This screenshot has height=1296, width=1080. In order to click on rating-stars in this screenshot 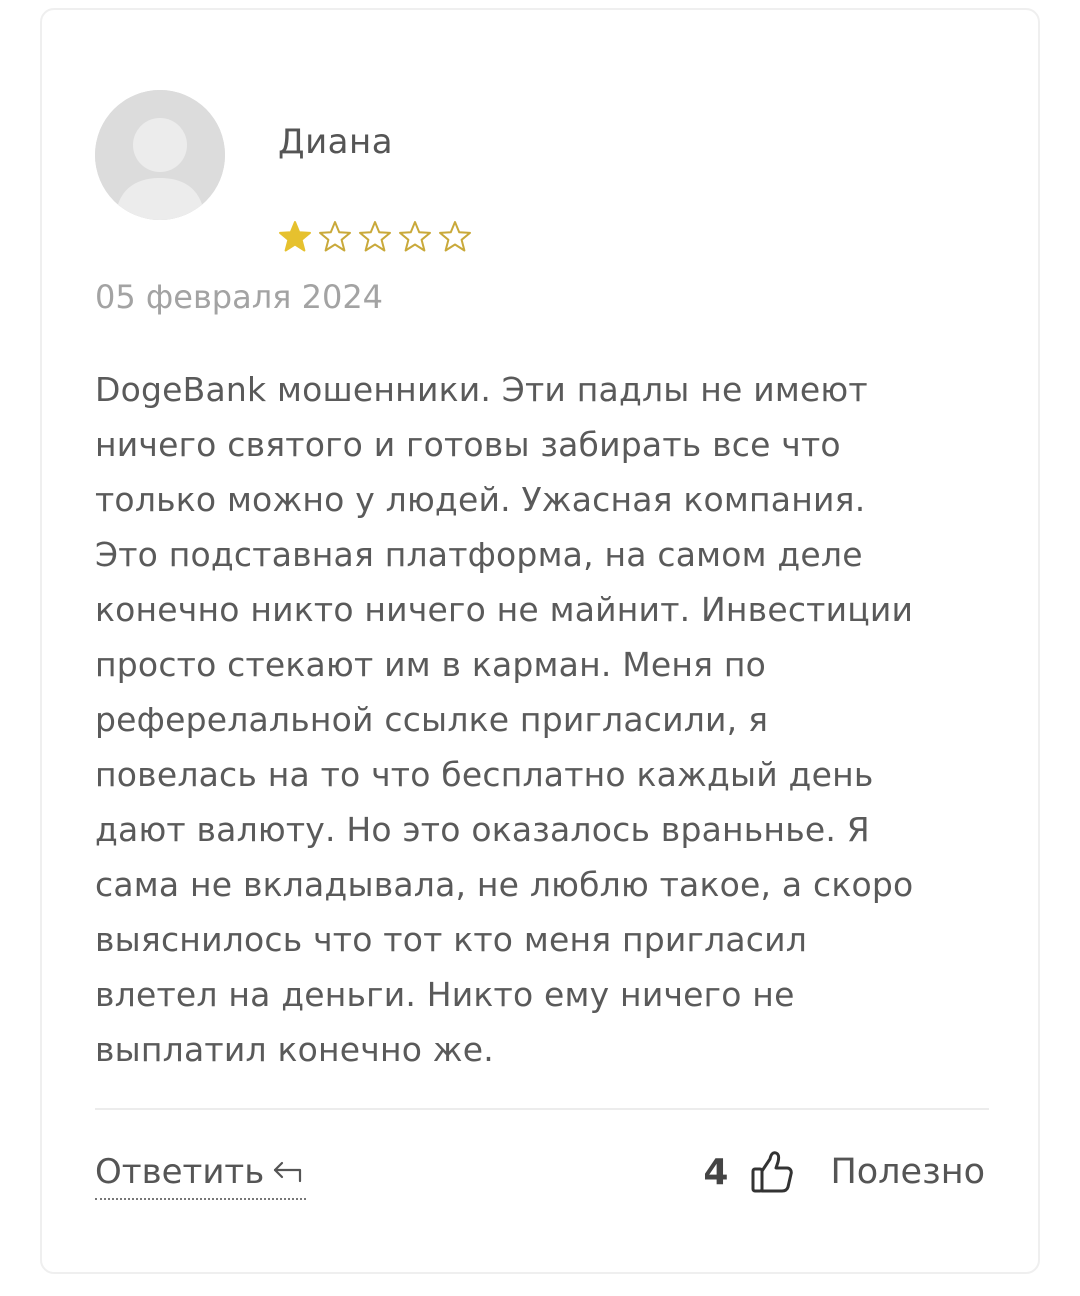, I will do `click(375, 236)`.